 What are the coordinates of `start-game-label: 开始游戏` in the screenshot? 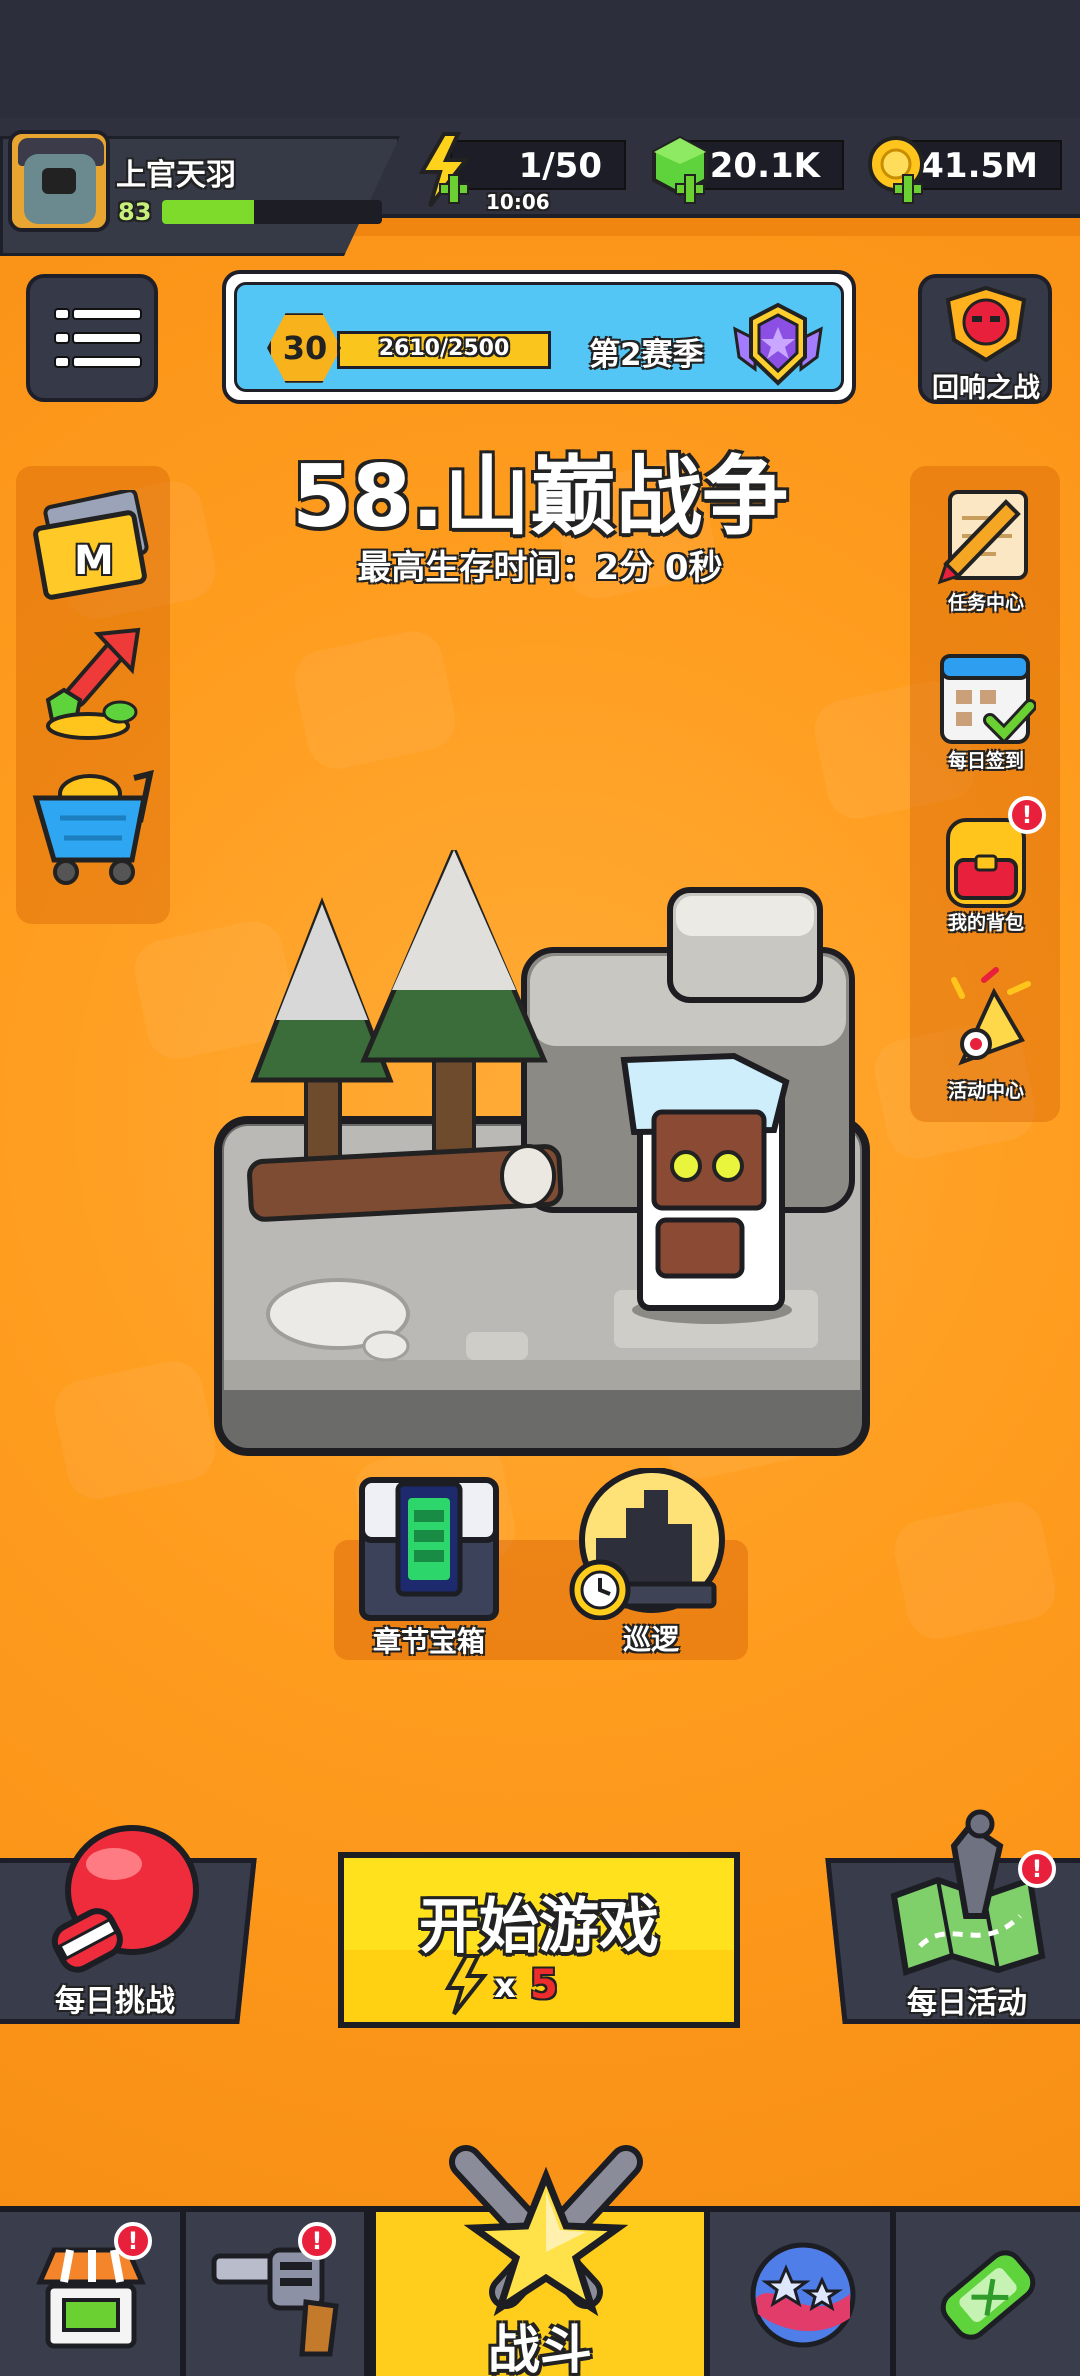 It's located at (539, 1927).